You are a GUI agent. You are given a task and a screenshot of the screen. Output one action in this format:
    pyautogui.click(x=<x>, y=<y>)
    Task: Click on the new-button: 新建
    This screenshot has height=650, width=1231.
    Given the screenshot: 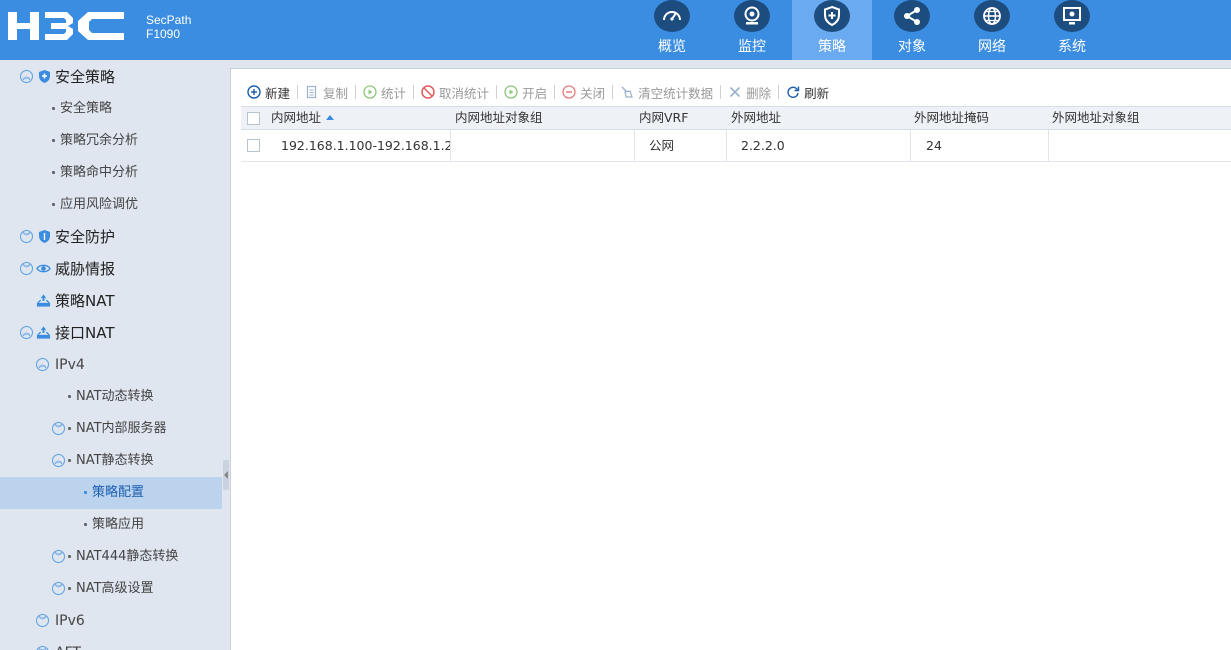 What is the action you would take?
    pyautogui.click(x=268, y=92)
    